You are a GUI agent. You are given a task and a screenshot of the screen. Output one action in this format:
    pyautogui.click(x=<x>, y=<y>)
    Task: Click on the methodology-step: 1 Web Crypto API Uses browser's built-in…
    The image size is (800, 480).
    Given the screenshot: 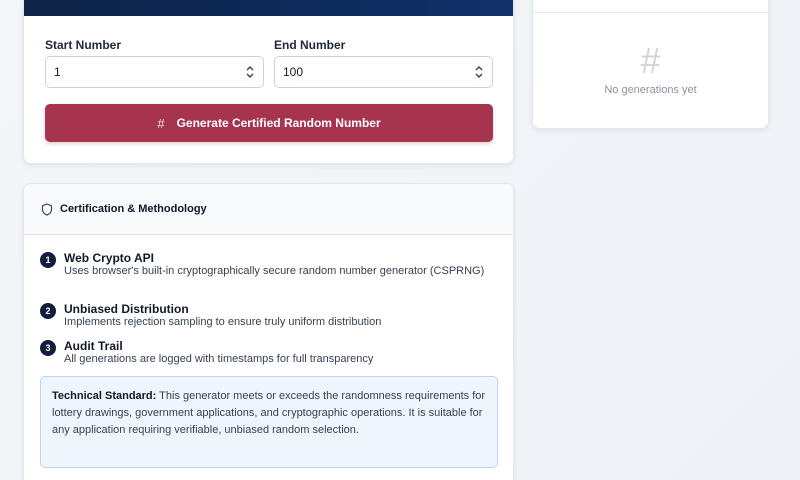 What is the action you would take?
    pyautogui.click(x=267, y=265)
    